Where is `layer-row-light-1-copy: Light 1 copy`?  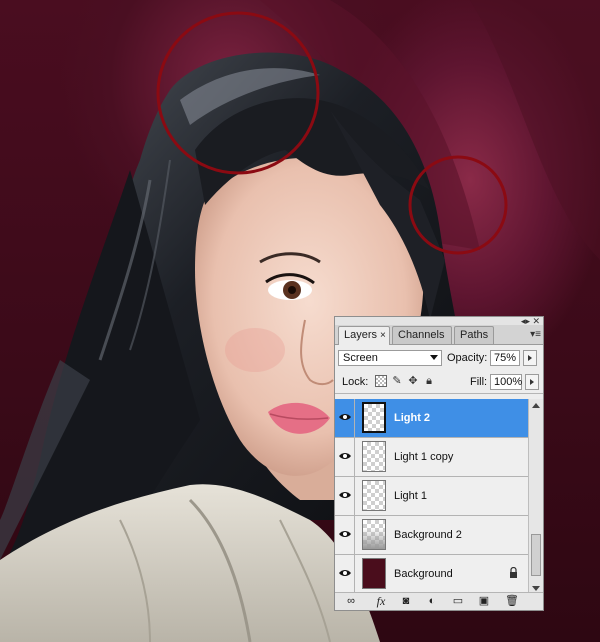 layer-row-light-1-copy: Light 1 copy is located at coordinates (431, 457).